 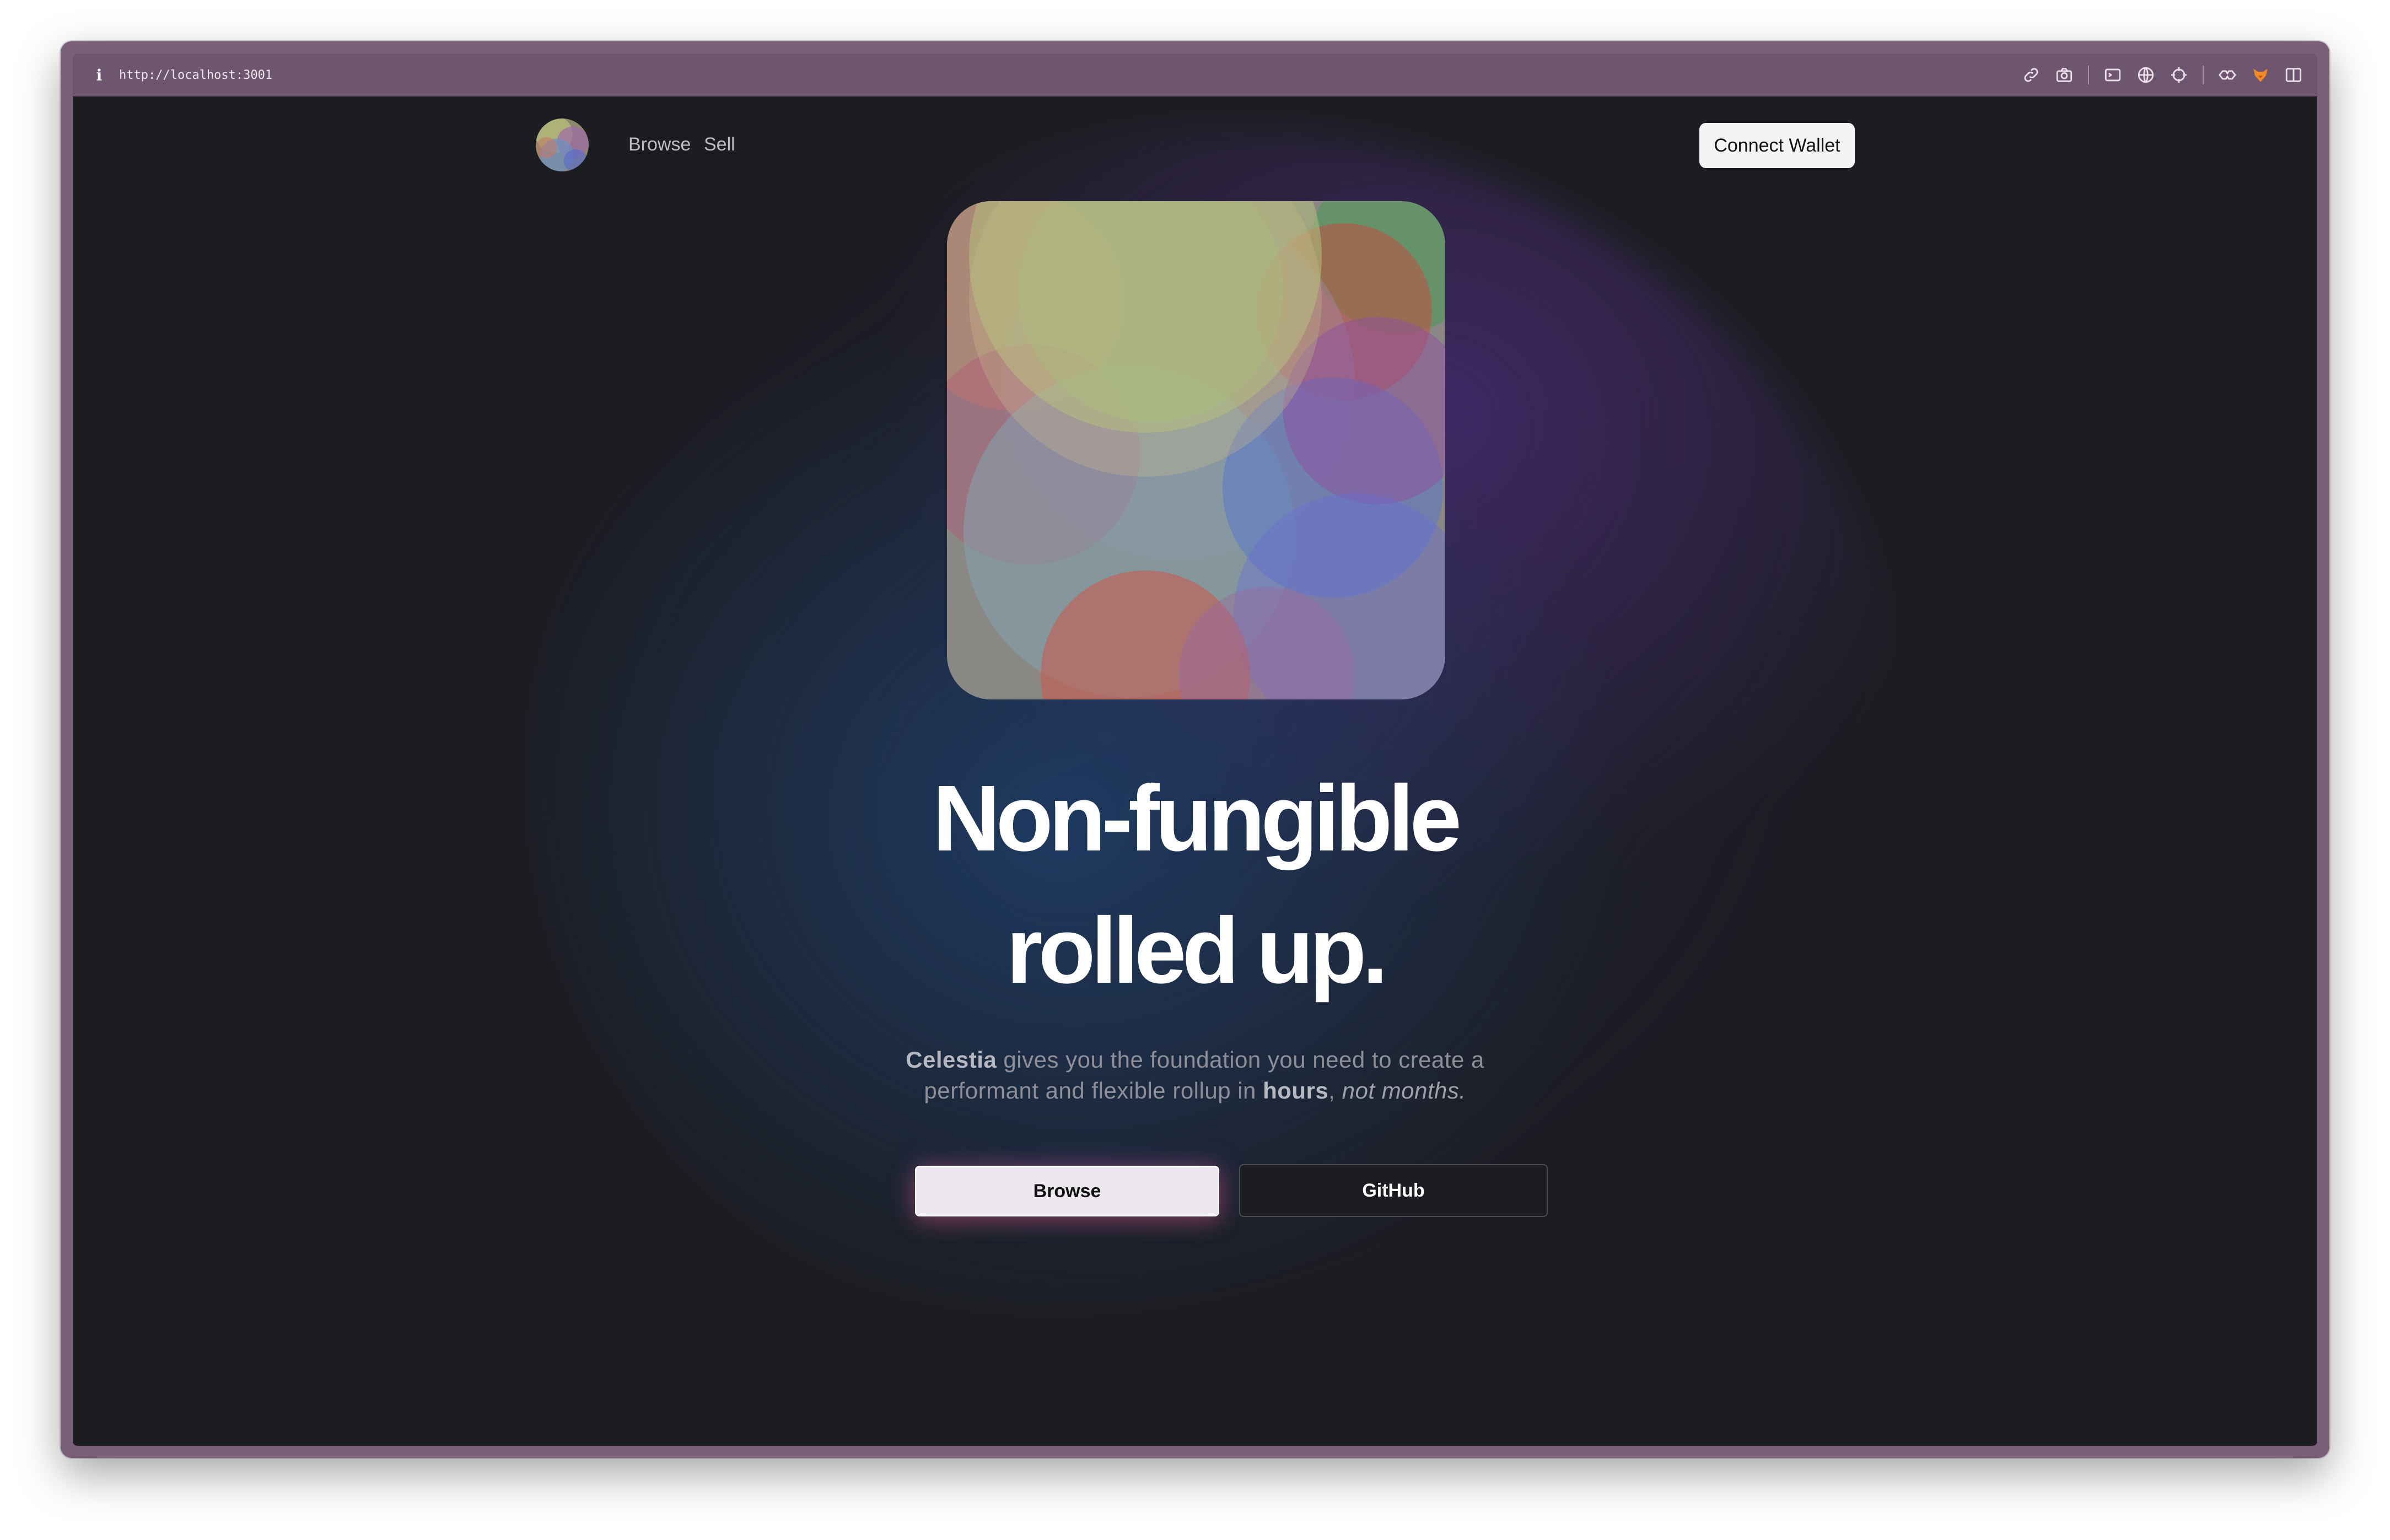 What do you see at coordinates (1296, 1090) in the screenshot?
I see `subtitle-hours: hours` at bounding box center [1296, 1090].